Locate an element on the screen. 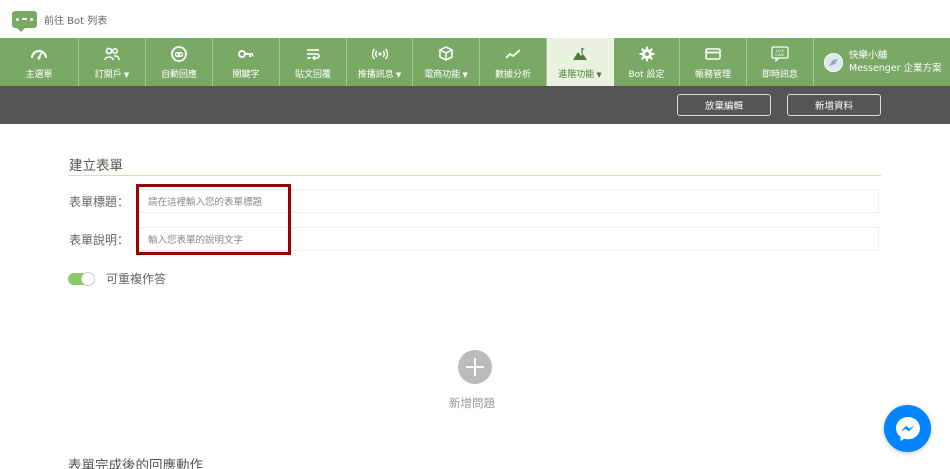 This screenshot has width=950, height=469. add-data-button: 新增資料 is located at coordinates (834, 105).